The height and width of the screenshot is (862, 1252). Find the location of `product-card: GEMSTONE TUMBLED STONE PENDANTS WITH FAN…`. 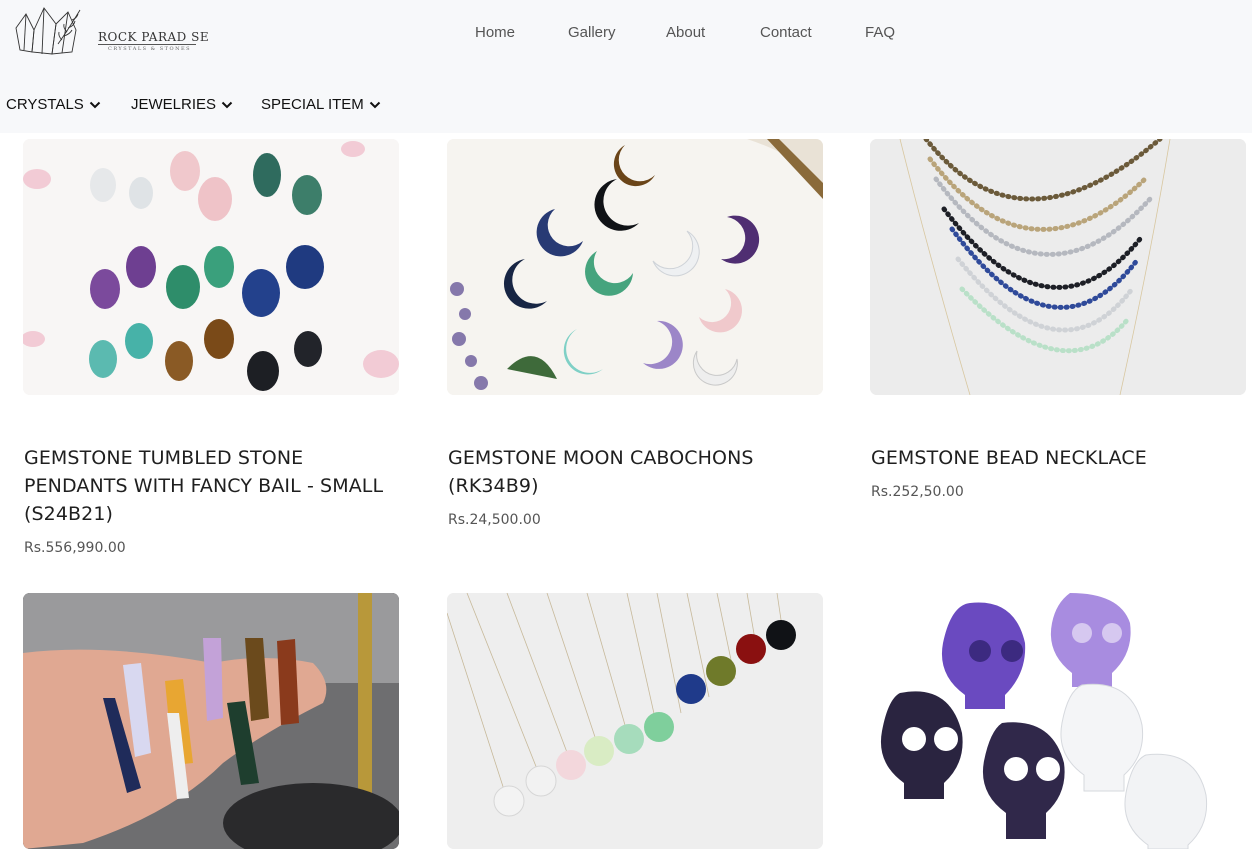

product-card: GEMSTONE TUMBLED STONE PENDANTS WITH FAN… is located at coordinates (211, 349).